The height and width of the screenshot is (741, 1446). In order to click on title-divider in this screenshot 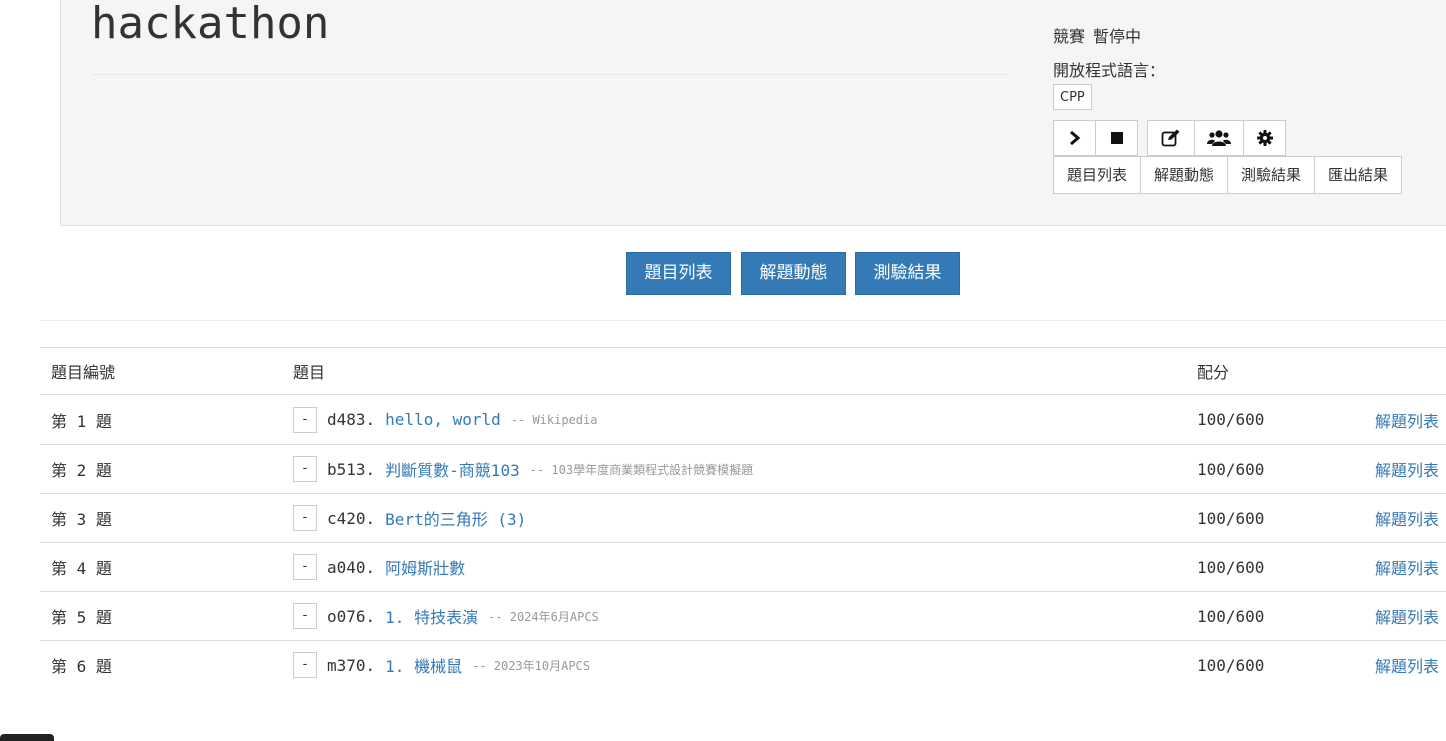, I will do `click(550, 74)`.